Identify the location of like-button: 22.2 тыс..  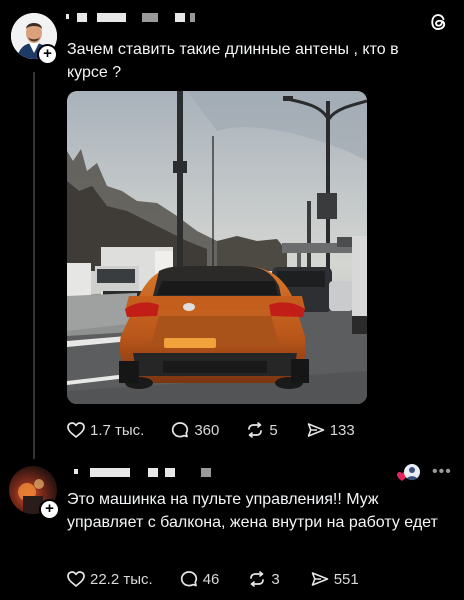
(109, 579).